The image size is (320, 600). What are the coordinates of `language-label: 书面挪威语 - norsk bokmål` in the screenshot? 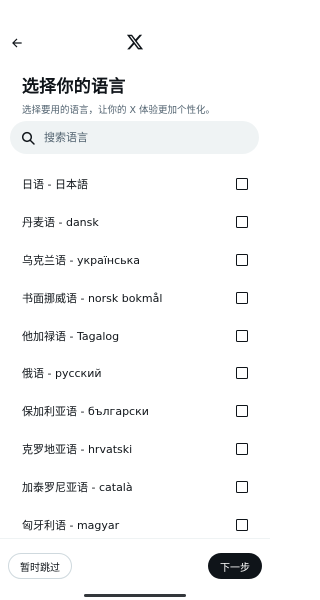 It's located at (92, 298).